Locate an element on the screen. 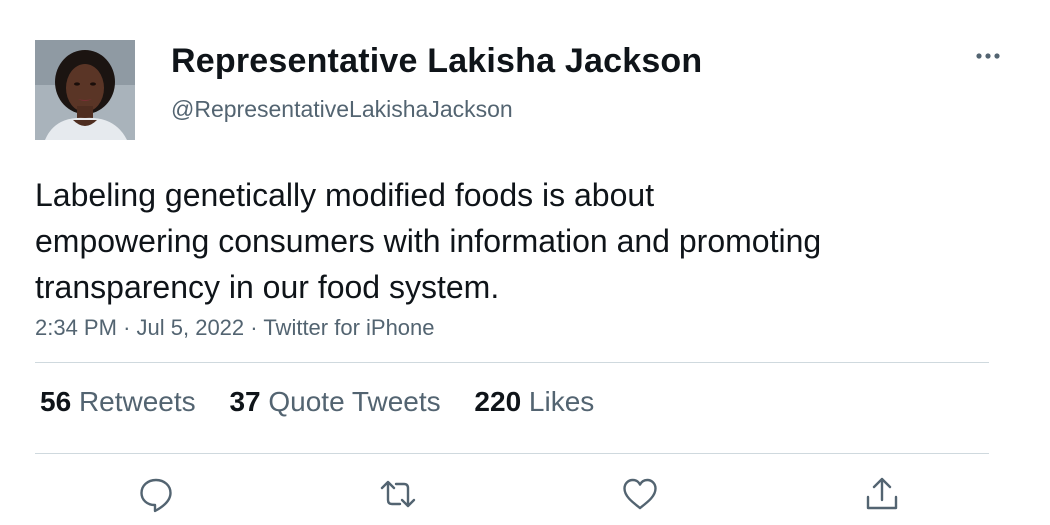 Image resolution: width=1050 pixels, height=525 pixels. tweet-source: Twitter for iPhone is located at coordinates (348, 327).